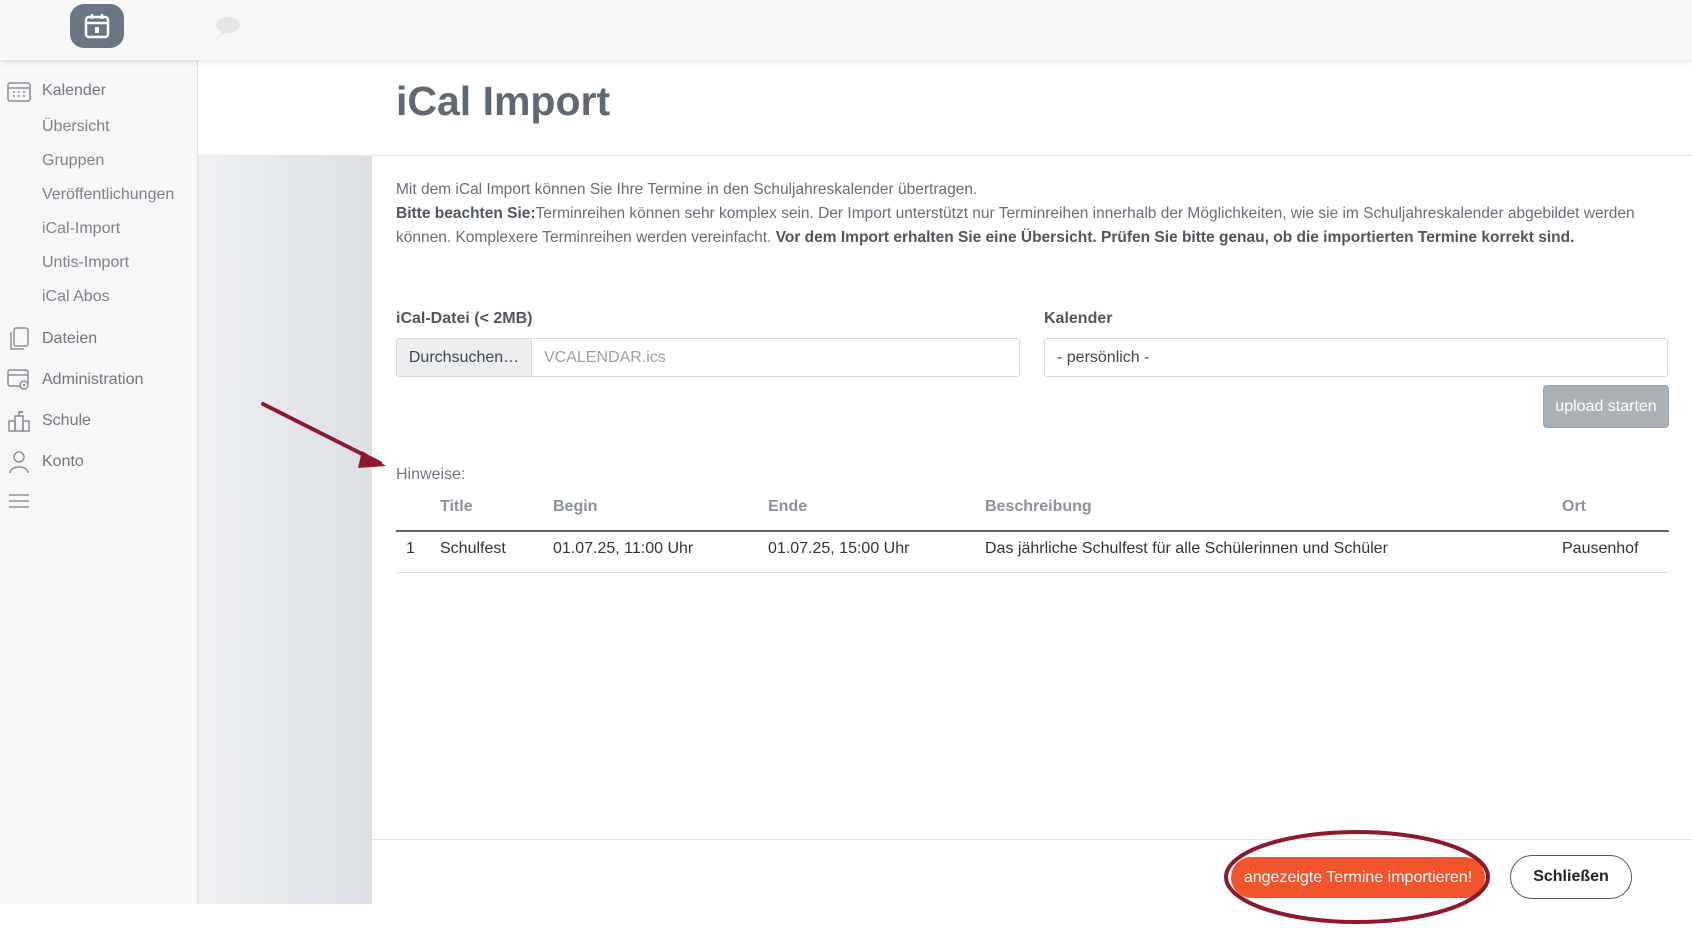  I want to click on upload-start-button: upload starten, so click(1606, 406).